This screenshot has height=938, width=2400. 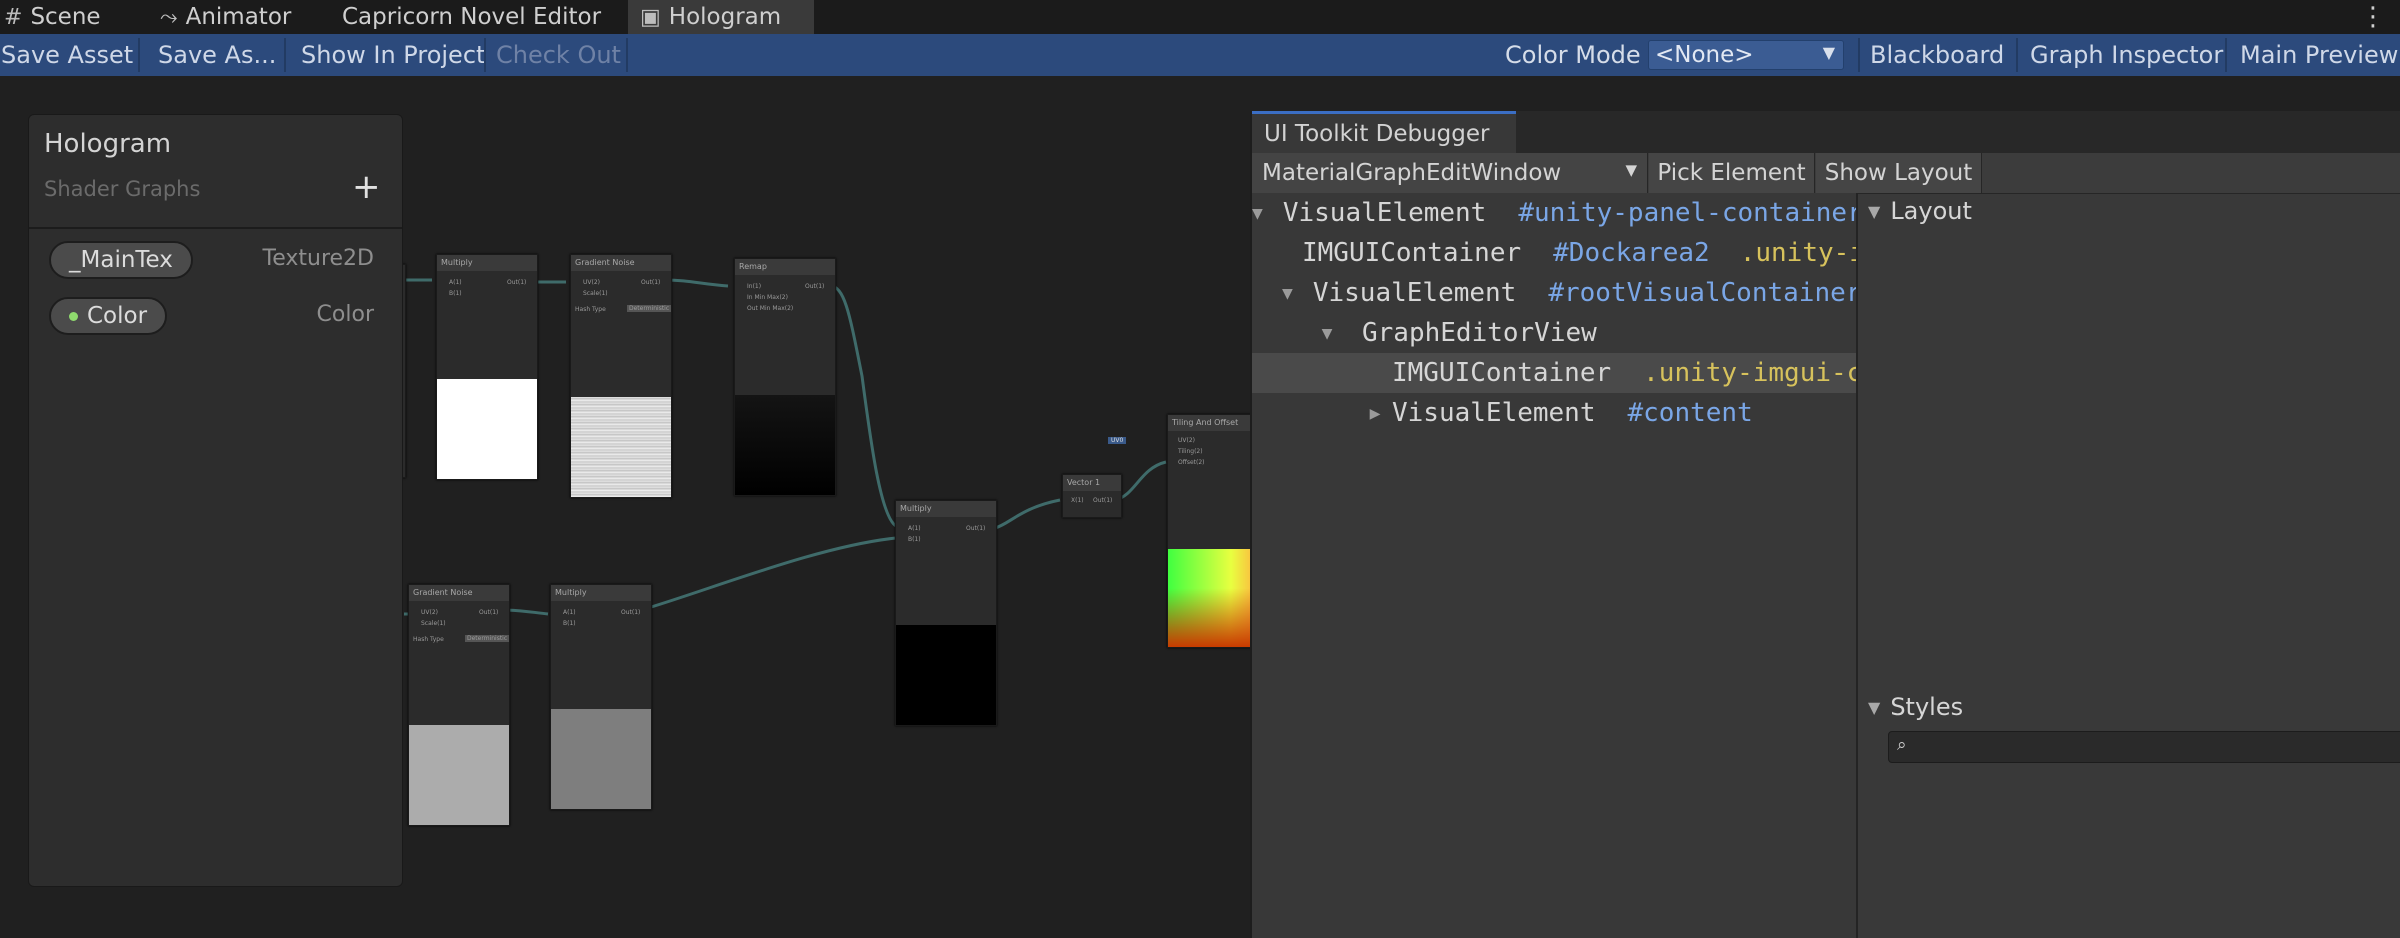 I want to click on tab-capricorn-novel-editor: Capricorn Novel Editor, so click(x=471, y=17).